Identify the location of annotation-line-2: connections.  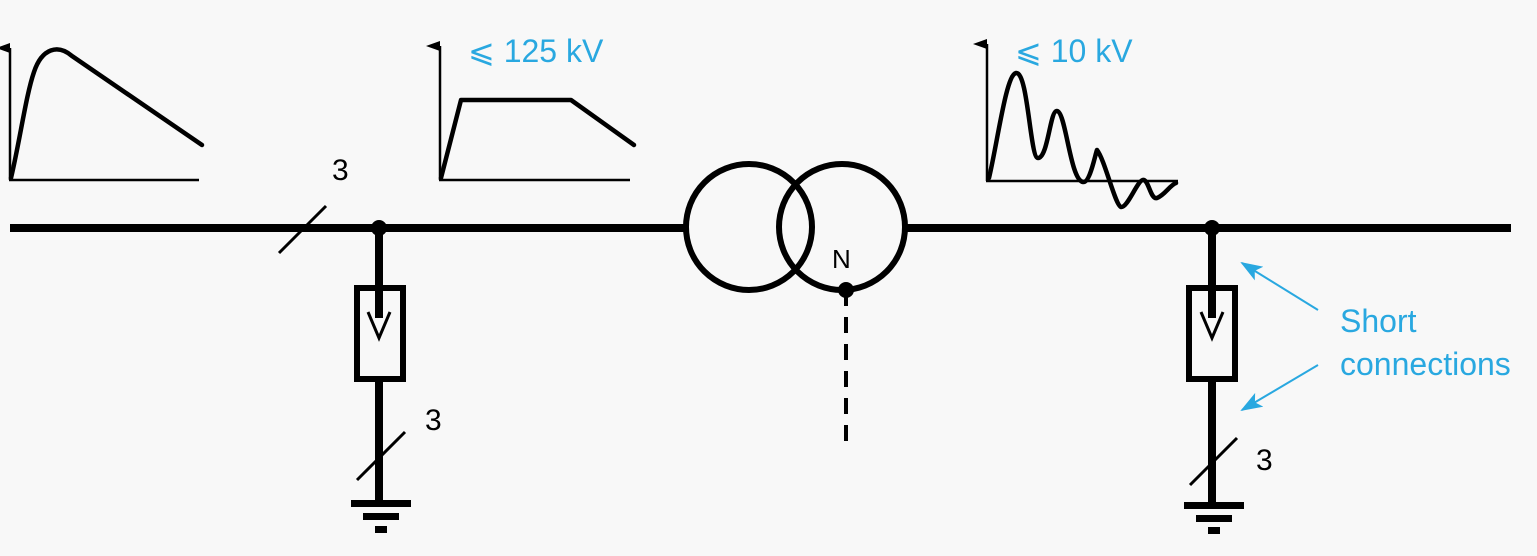
(1425, 364).